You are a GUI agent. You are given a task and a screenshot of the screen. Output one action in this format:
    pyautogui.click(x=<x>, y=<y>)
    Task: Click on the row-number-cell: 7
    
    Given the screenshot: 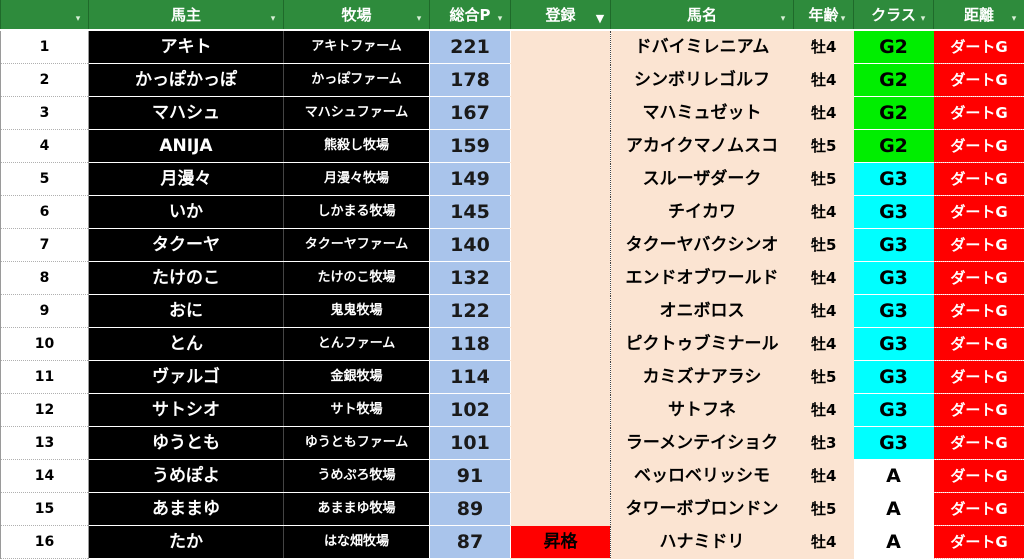 What is the action you would take?
    pyautogui.click(x=45, y=245)
    